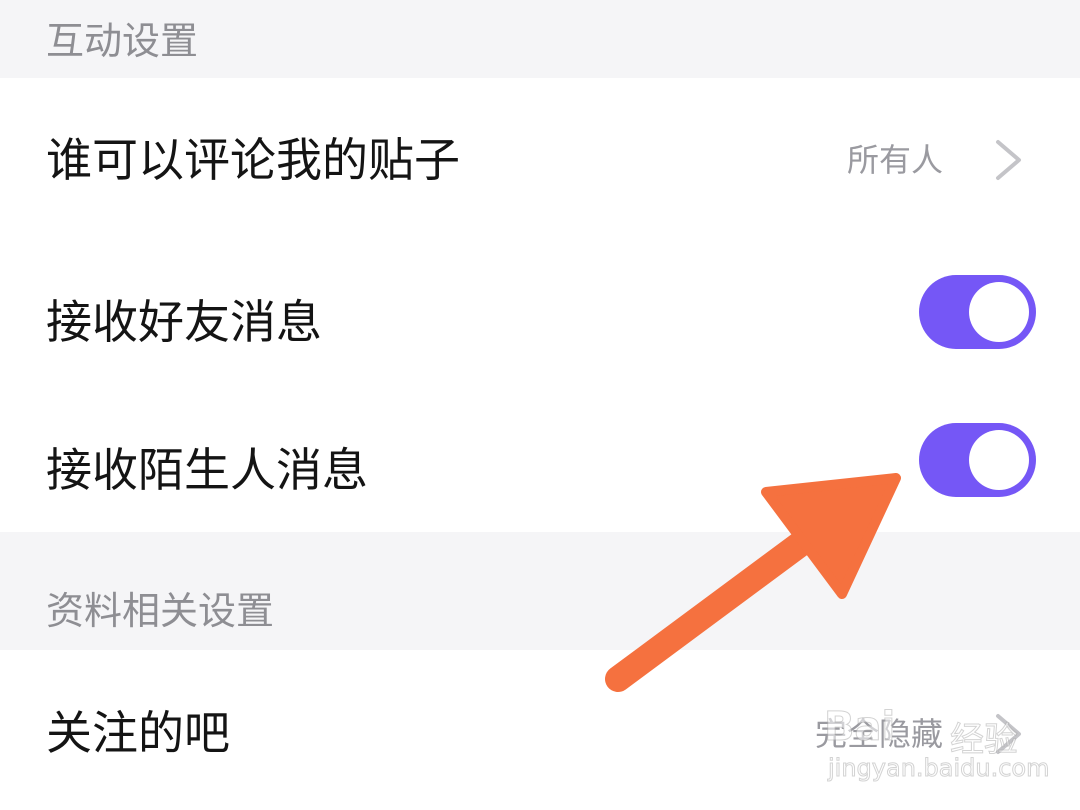 The width and height of the screenshot is (1080, 810). What do you see at coordinates (540, 39) in the screenshot?
I see `section-header-interaction: 互动设置` at bounding box center [540, 39].